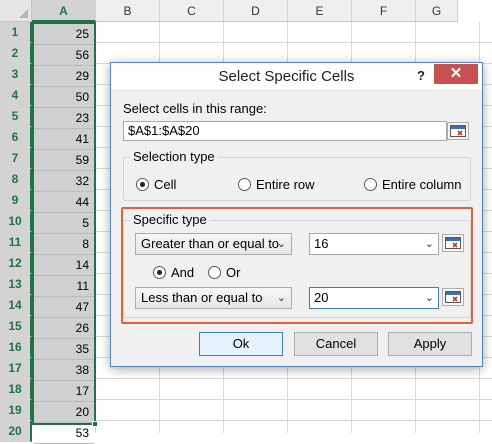 The height and width of the screenshot is (444, 492). I want to click on row-header: 18, so click(16, 389).